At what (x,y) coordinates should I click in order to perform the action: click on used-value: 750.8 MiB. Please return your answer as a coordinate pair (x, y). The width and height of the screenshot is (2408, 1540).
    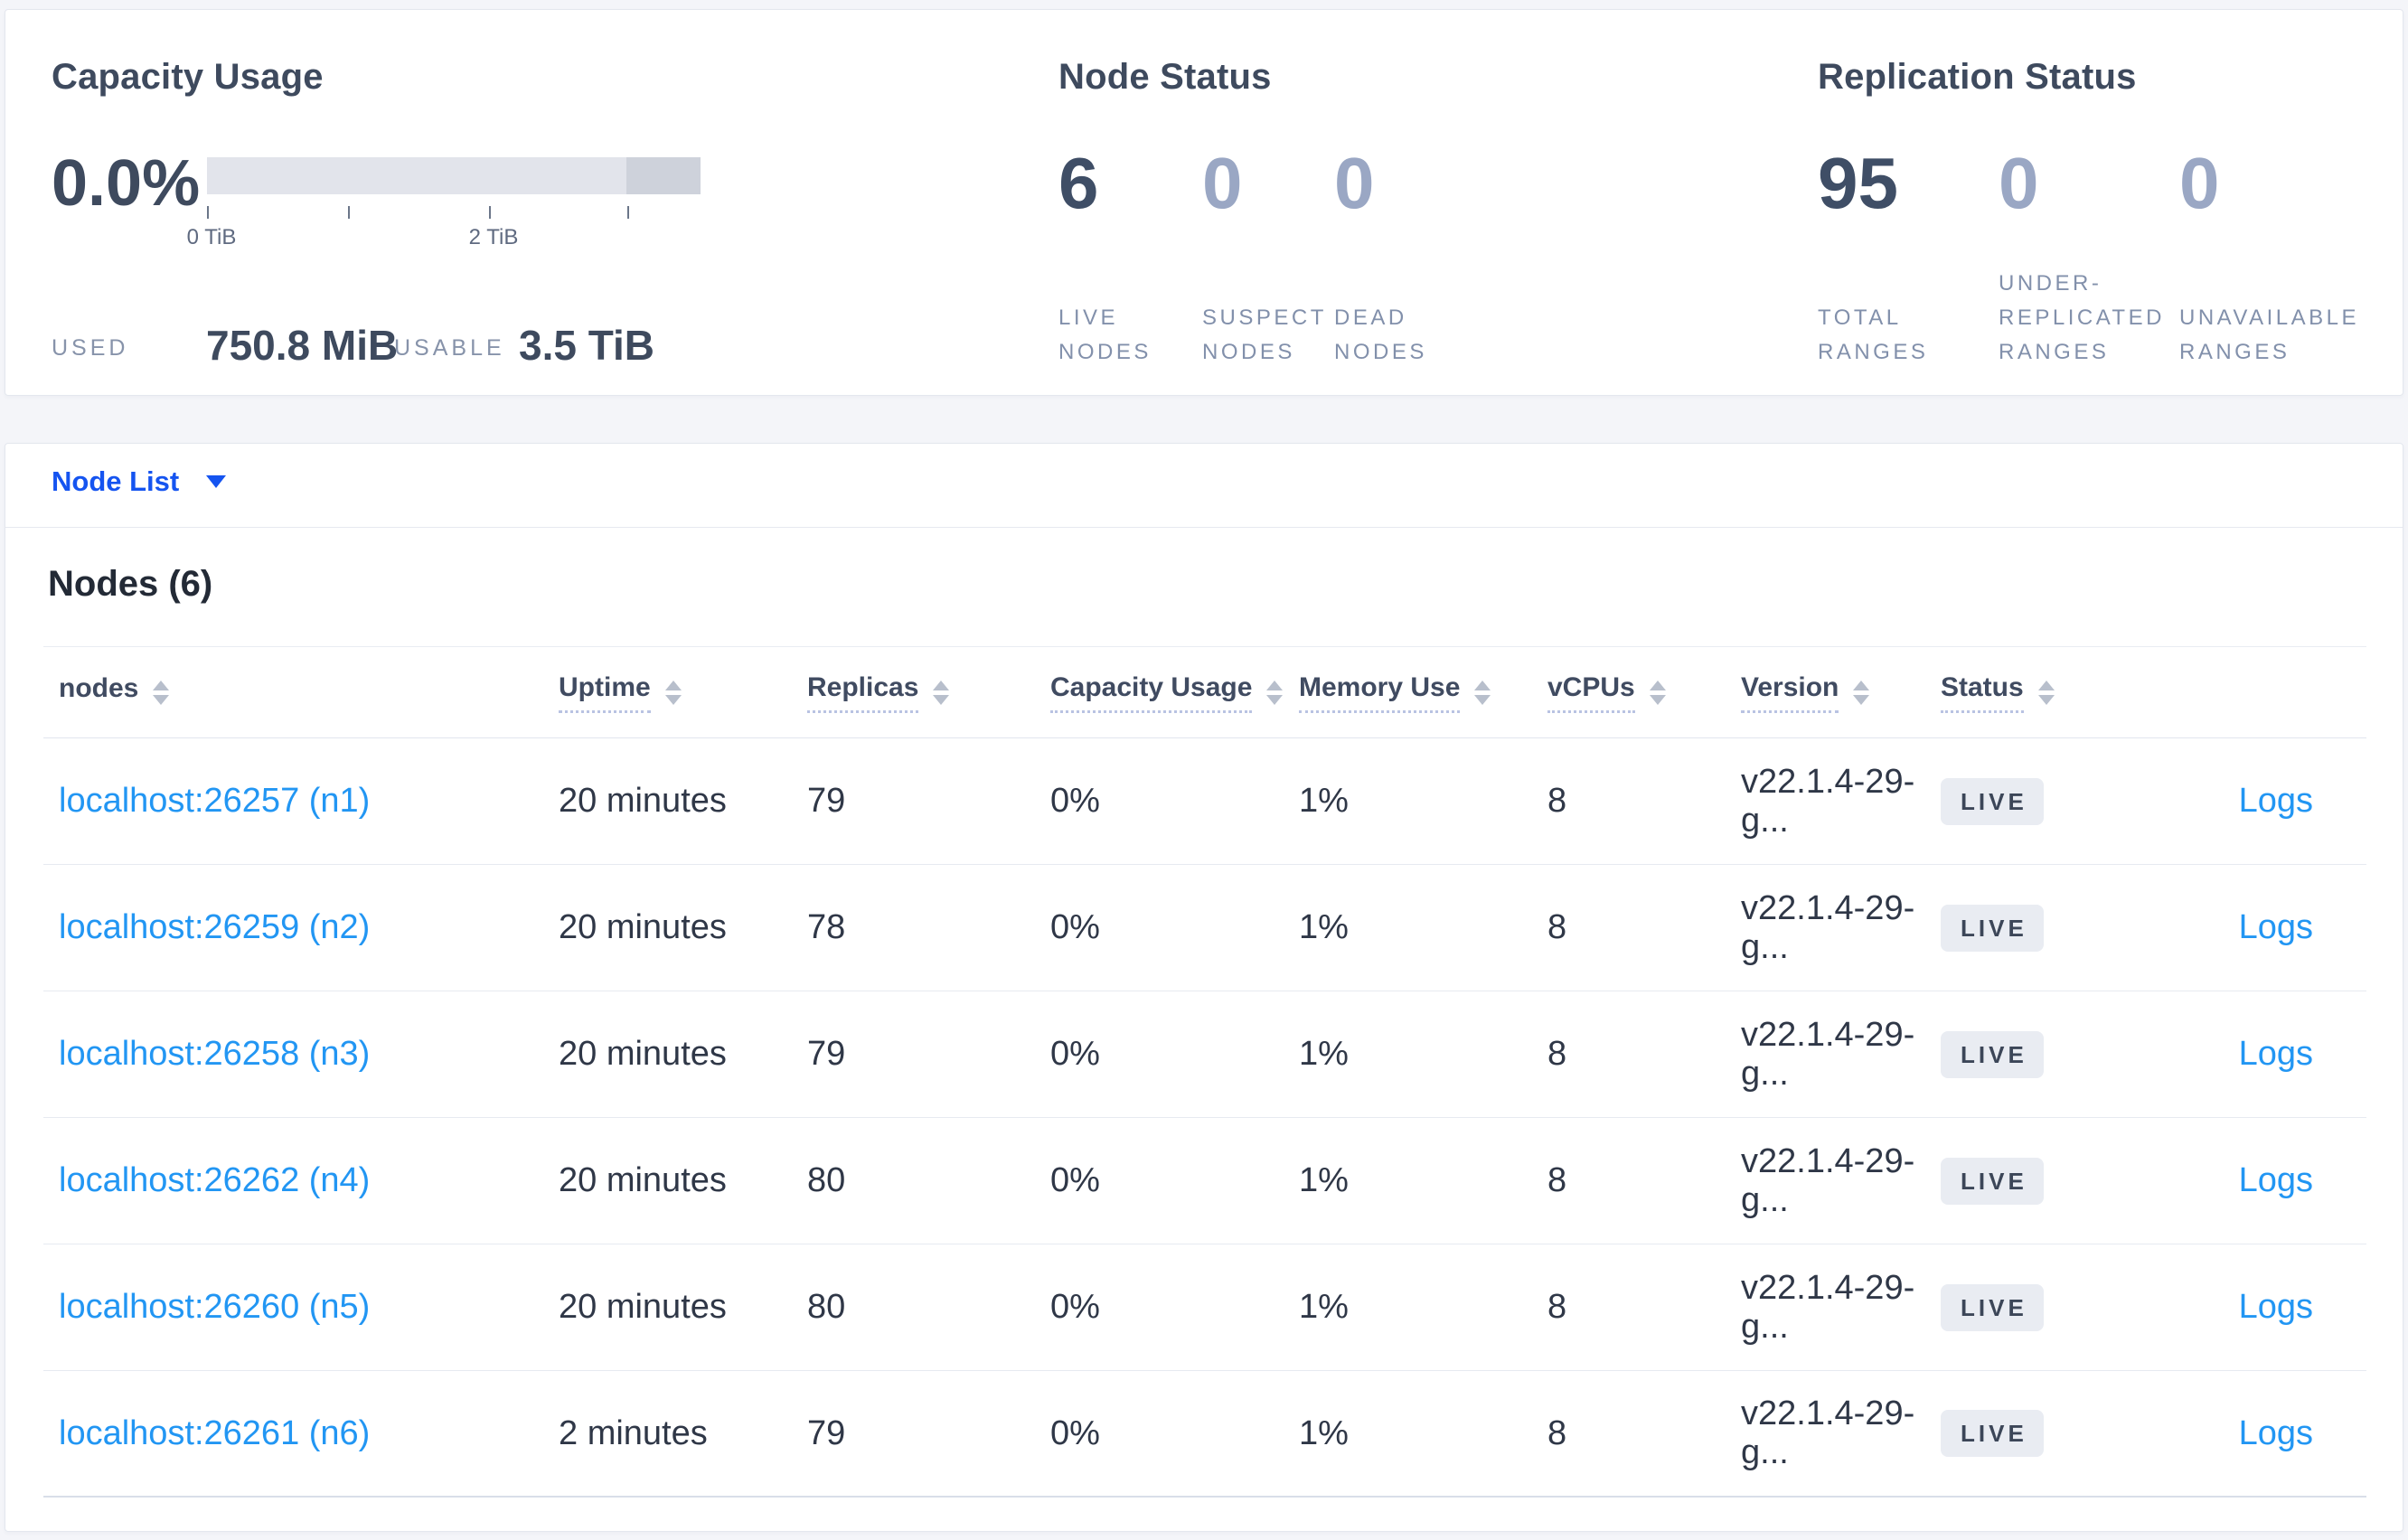
    Looking at the image, I should click on (302, 345).